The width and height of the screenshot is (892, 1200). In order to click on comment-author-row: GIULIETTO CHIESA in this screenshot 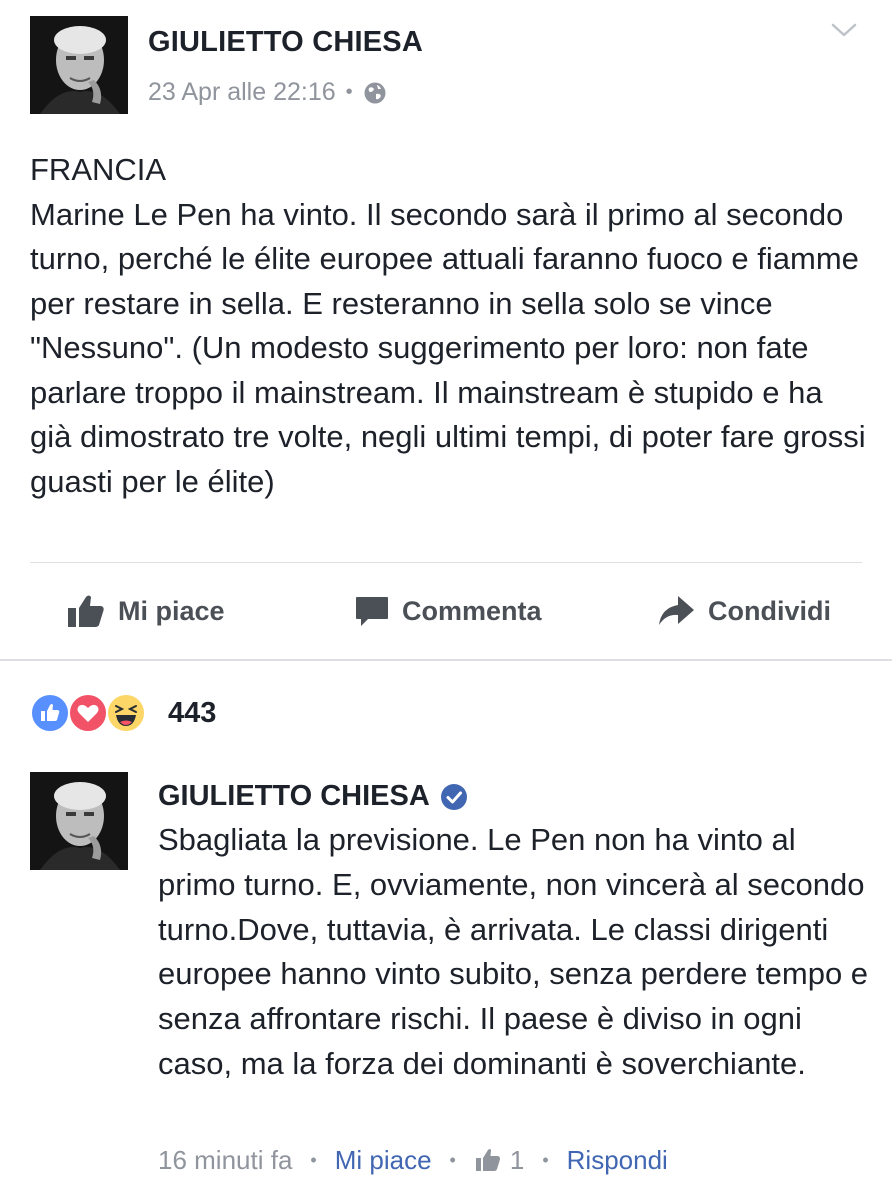, I will do `click(313, 796)`.